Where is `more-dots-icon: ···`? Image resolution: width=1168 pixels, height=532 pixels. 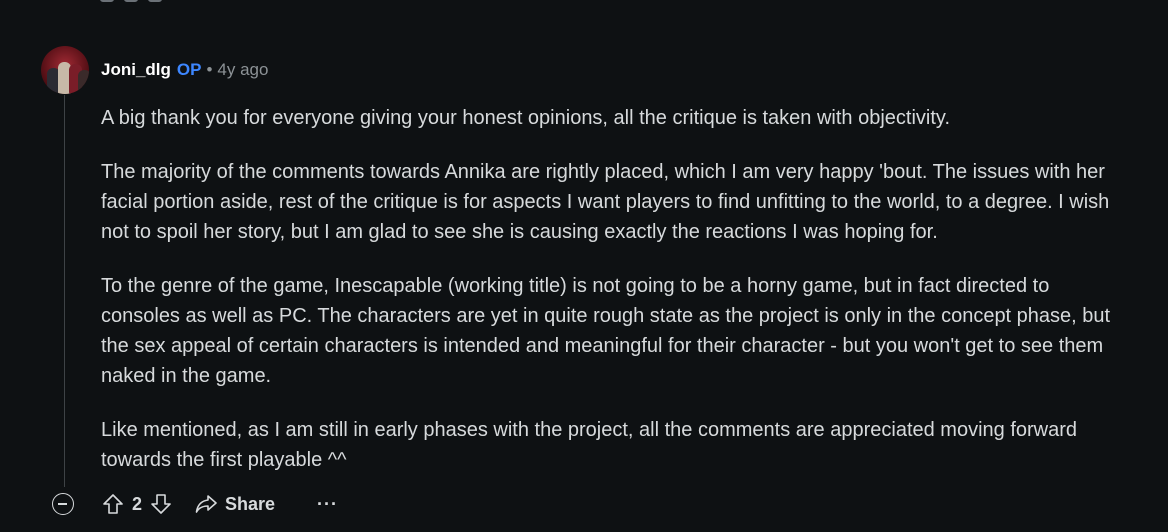
more-dots-icon: ··· is located at coordinates (327, 504).